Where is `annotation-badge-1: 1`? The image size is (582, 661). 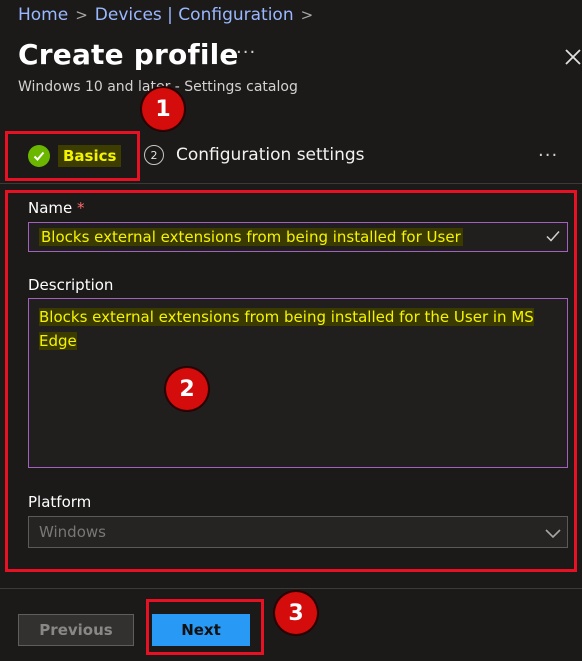 annotation-badge-1: 1 is located at coordinates (163, 109).